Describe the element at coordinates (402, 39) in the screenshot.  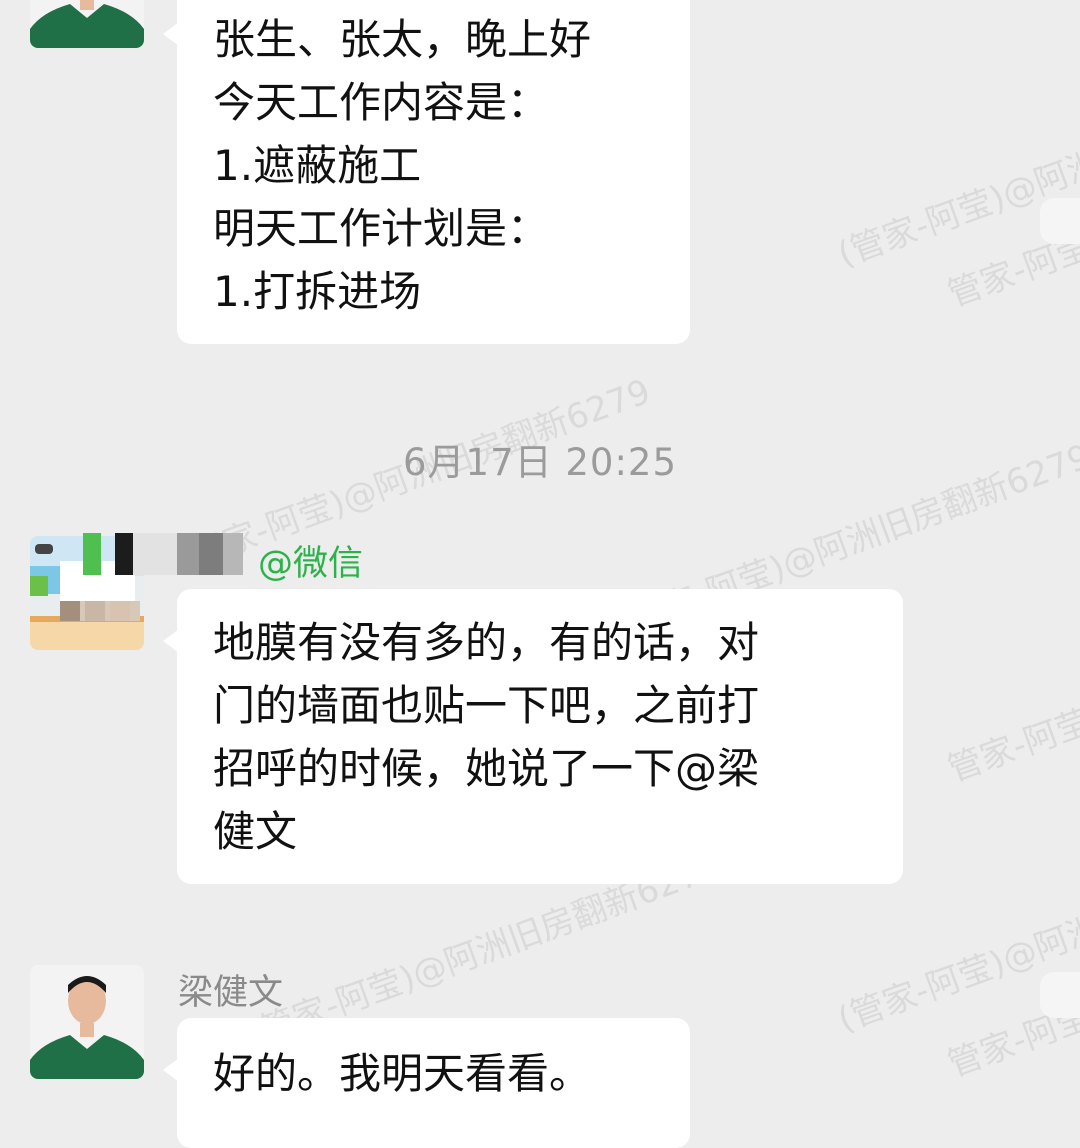
I see `message-line: 张生、张太，晚上好` at that location.